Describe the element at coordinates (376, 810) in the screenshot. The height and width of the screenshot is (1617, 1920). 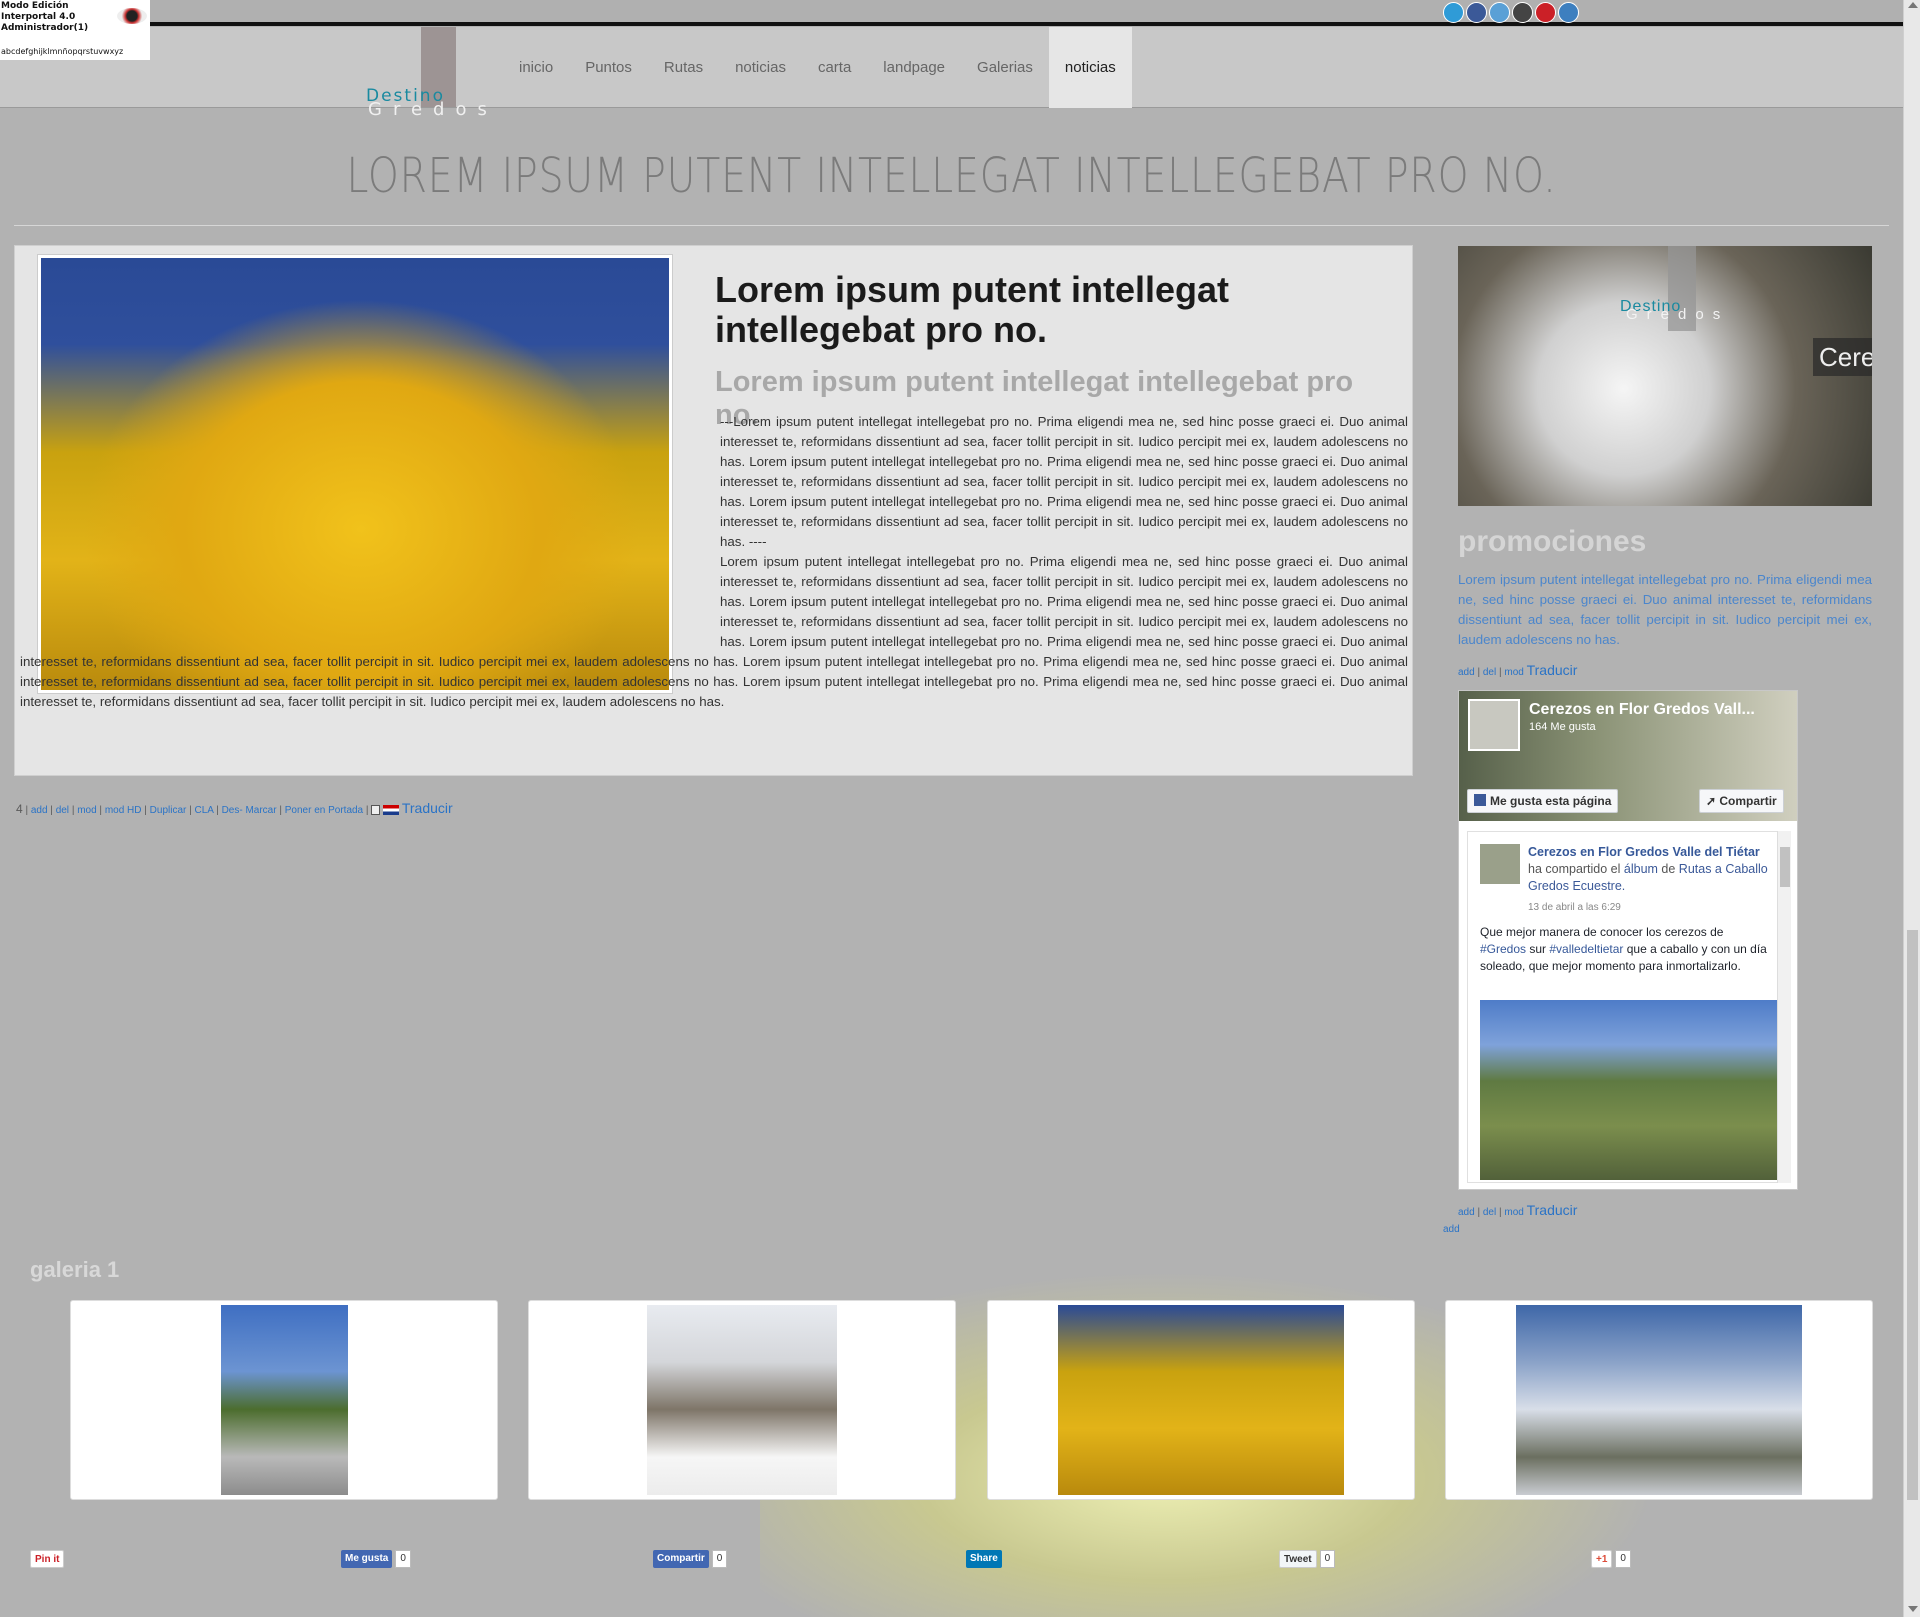
I see `lock-icon` at that location.